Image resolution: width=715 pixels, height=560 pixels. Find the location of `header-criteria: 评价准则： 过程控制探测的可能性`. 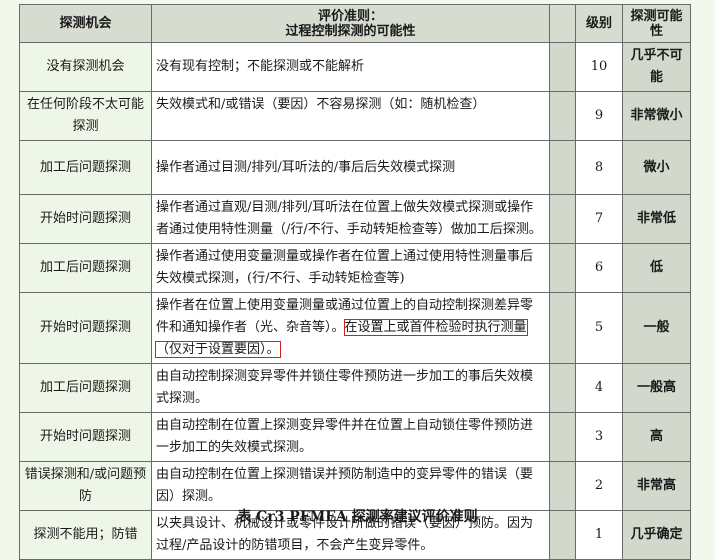

header-criteria: 评价准则： 过程控制探测的可能性 is located at coordinates (350, 23).